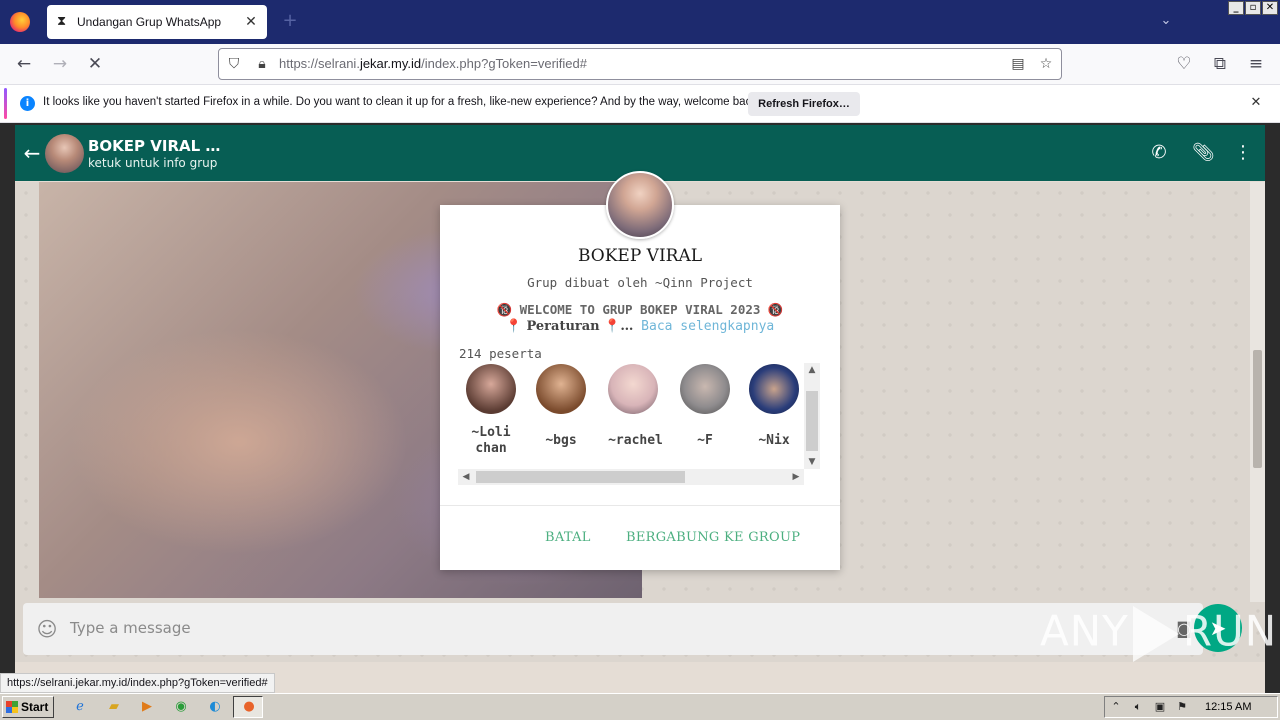  Describe the element at coordinates (1203, 153) in the screenshot. I see `paperclip-icon: 📎︎` at that location.